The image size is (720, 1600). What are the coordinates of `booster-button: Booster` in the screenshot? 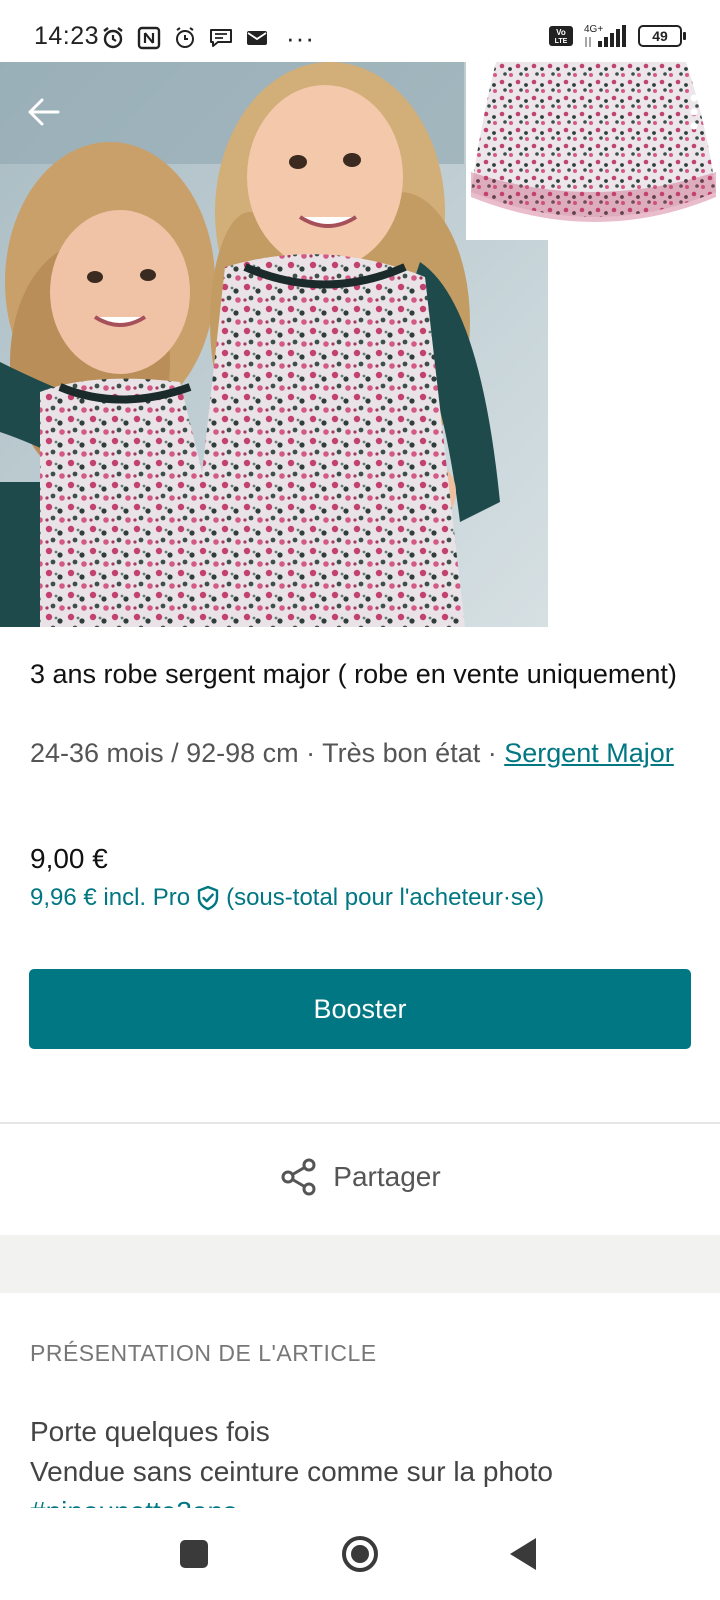 It's located at (360, 1009).